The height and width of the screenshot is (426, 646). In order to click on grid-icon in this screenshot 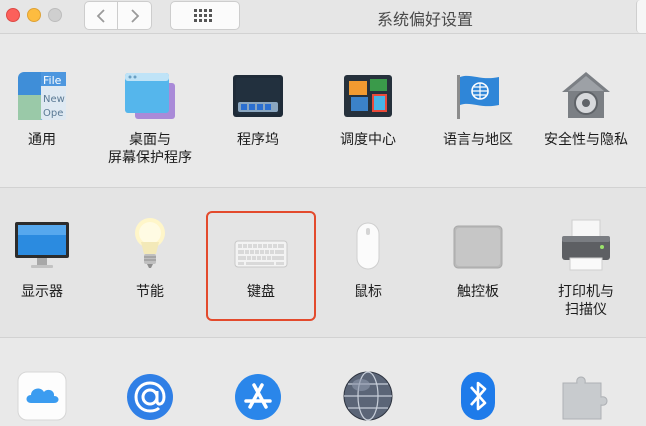, I will do `click(203, 15)`.